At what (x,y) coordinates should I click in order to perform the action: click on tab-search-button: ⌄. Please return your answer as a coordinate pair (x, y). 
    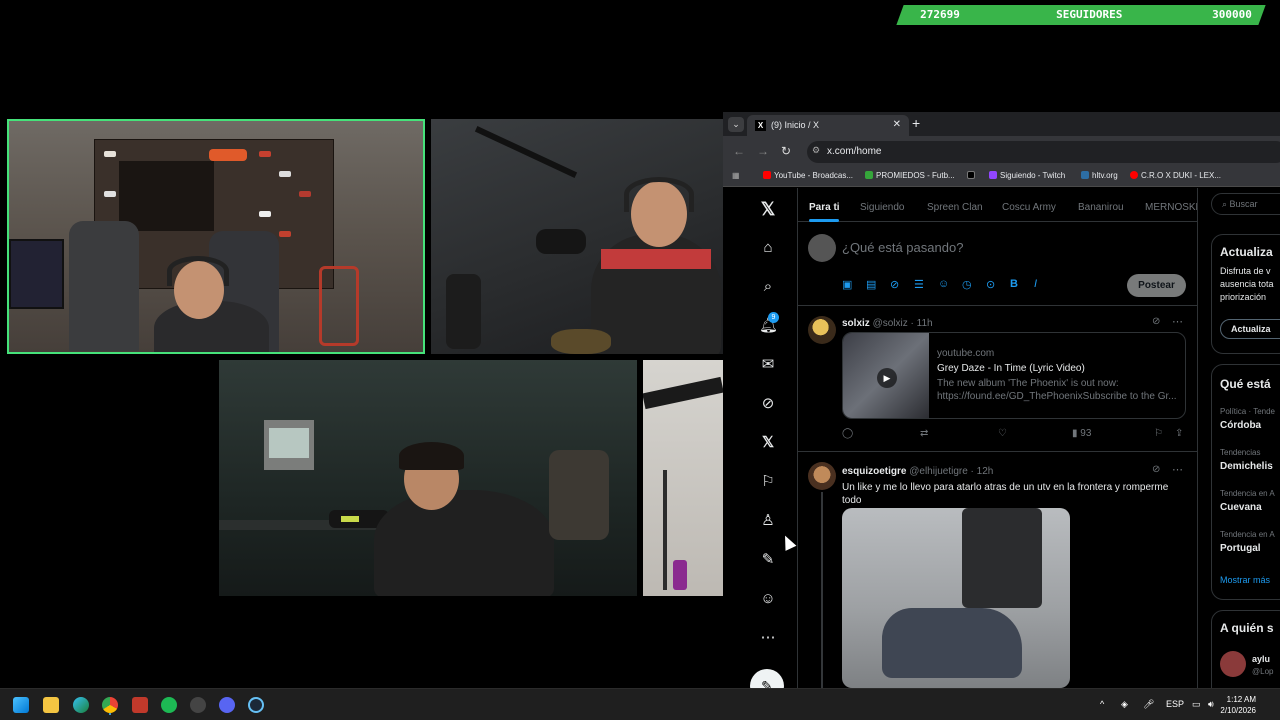
    Looking at the image, I should click on (736, 124).